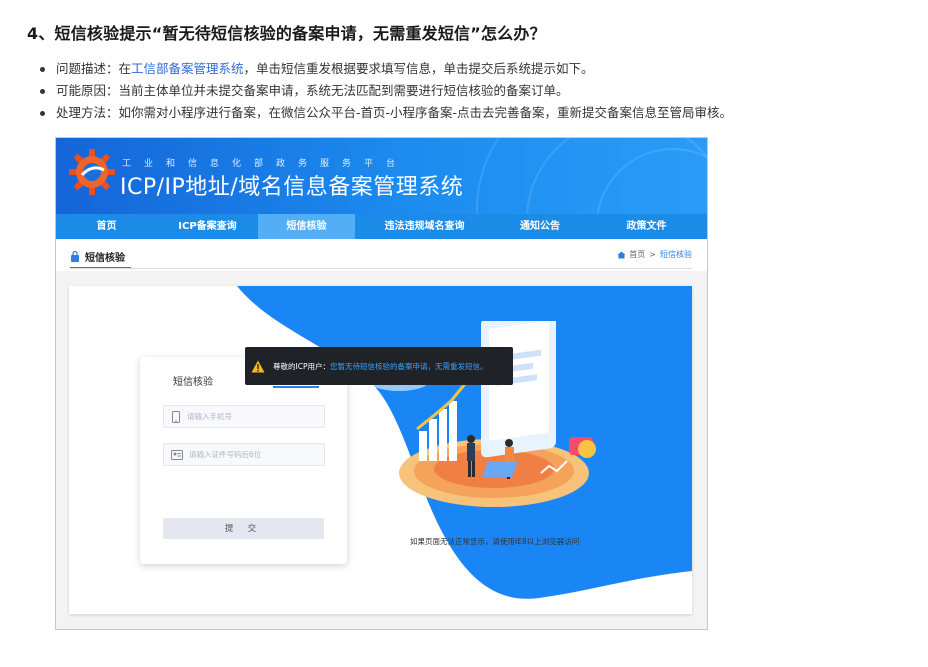 Image resolution: width=928 pixels, height=667 pixels. What do you see at coordinates (265, 164) in the screenshot?
I see `banner-subtitle: 工业和信息化部政务服务平台` at bounding box center [265, 164].